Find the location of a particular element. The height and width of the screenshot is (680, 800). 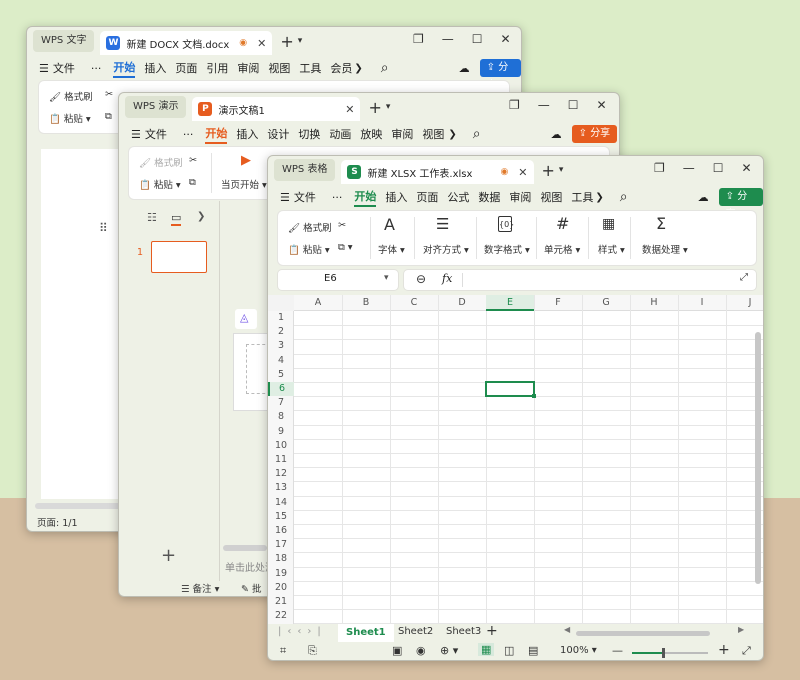

maximize-icon: ☐ is located at coordinates (573, 105).